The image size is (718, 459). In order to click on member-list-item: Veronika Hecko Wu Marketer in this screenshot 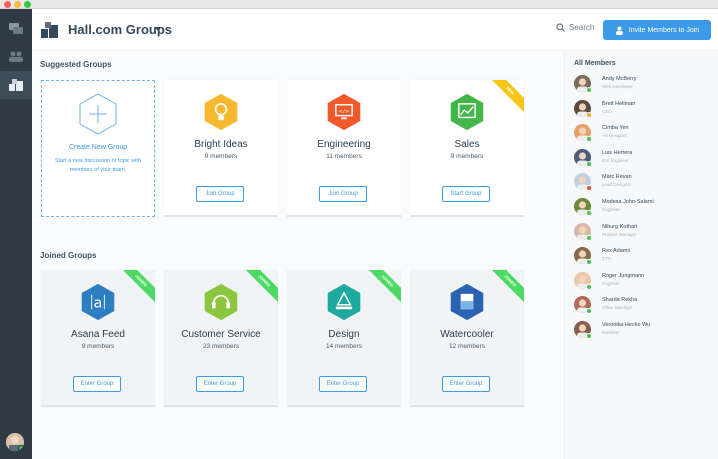, I will do `click(644, 330)`.